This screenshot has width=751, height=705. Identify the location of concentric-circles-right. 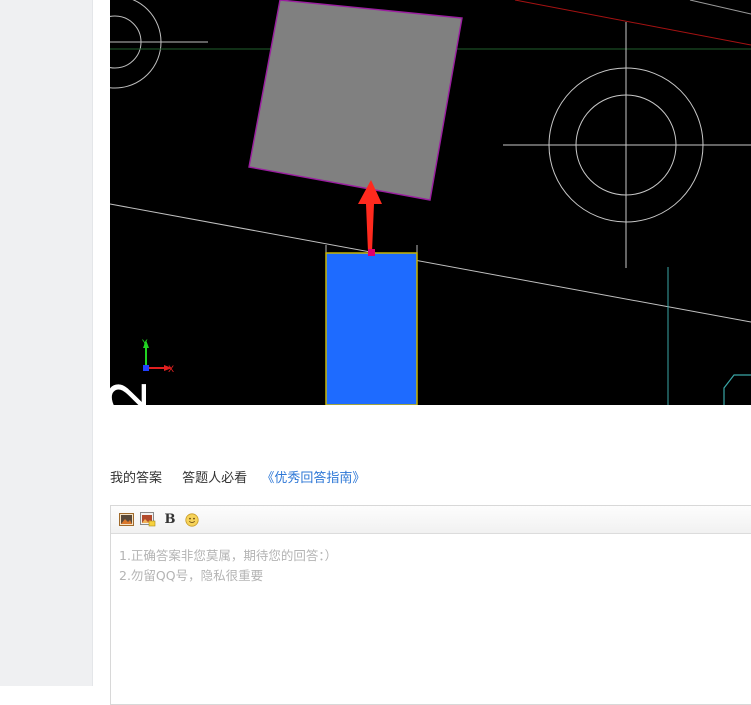
(627, 145).